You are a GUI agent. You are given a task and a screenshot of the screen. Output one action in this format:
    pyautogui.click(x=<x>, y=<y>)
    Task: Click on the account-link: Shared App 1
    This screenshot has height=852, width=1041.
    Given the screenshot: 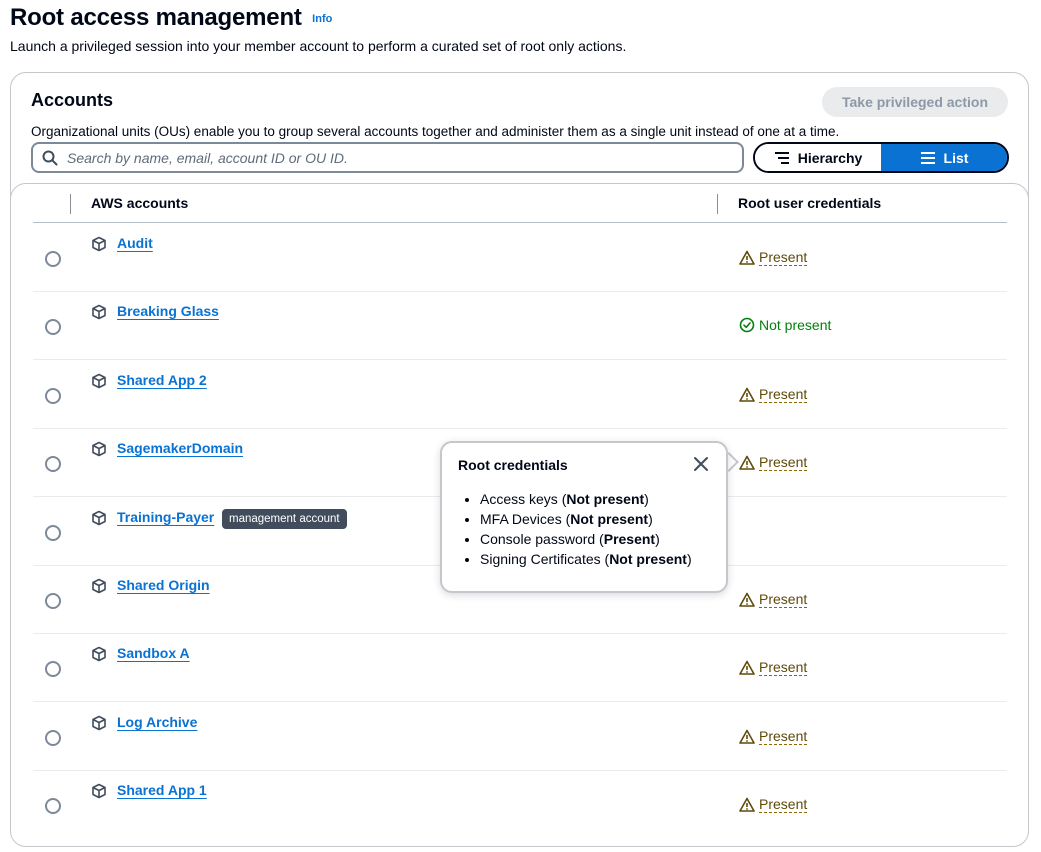 What is the action you would take?
    pyautogui.click(x=162, y=790)
    